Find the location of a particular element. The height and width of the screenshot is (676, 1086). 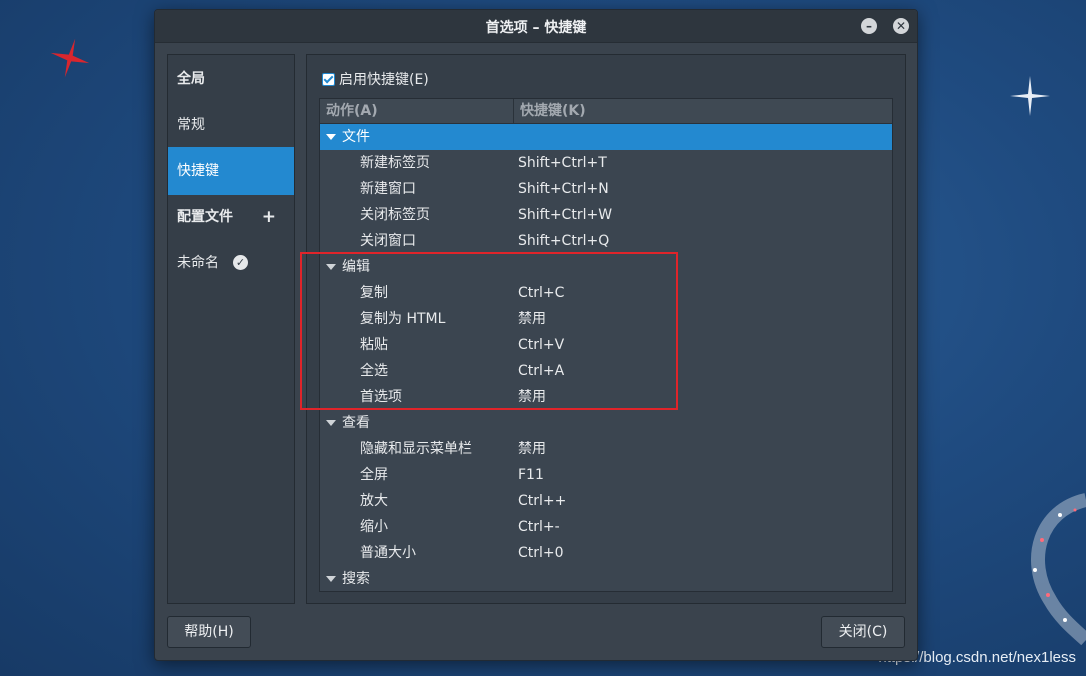

shortcut-value: F11 is located at coordinates (531, 475).